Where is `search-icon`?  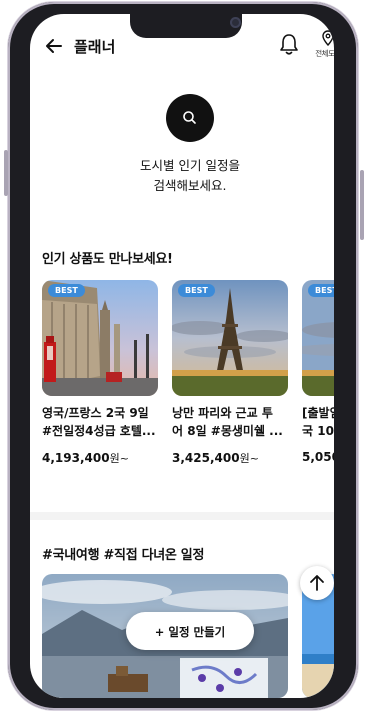 search-icon is located at coordinates (189, 117).